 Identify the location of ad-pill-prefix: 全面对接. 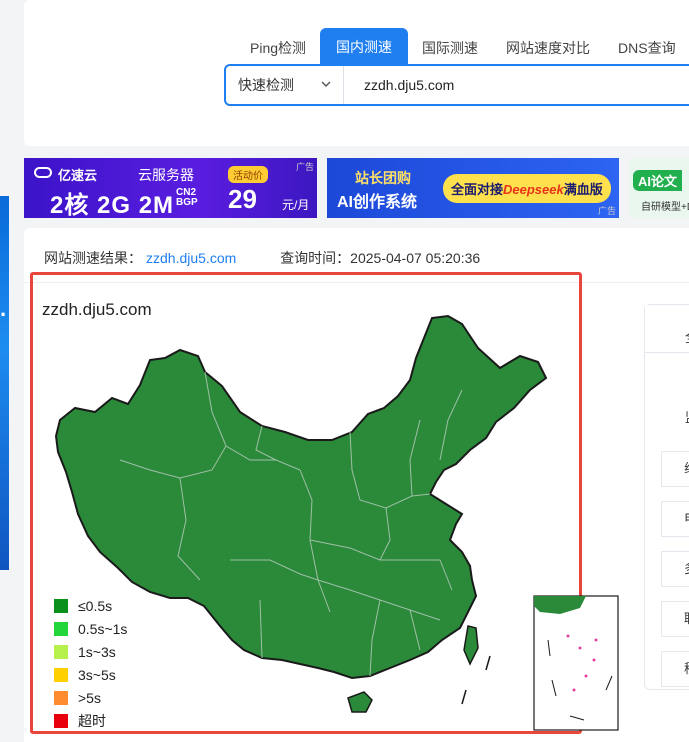
(477, 189).